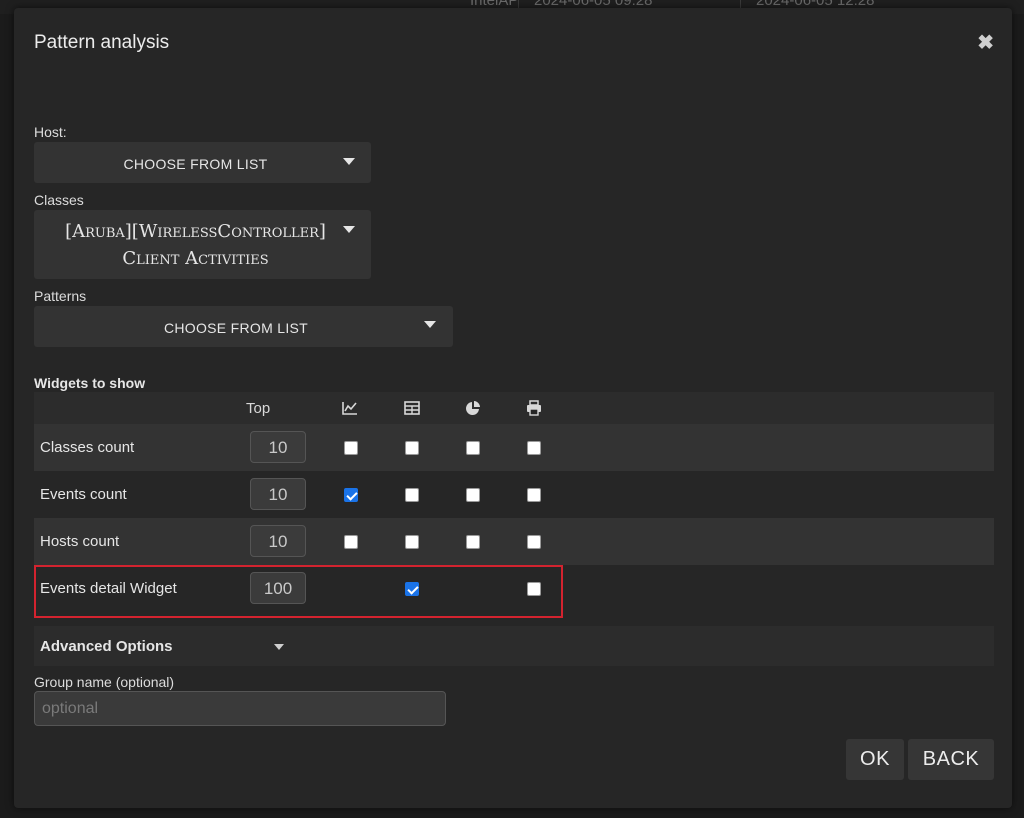  I want to click on dialog-title: Pattern analysis, so click(102, 42).